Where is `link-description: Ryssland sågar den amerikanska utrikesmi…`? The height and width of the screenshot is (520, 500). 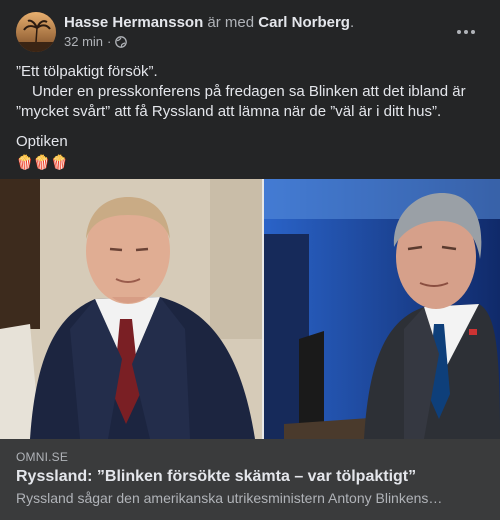
link-description: Ryssland sågar den amerikanska utrikesmi… is located at coordinates (229, 498).